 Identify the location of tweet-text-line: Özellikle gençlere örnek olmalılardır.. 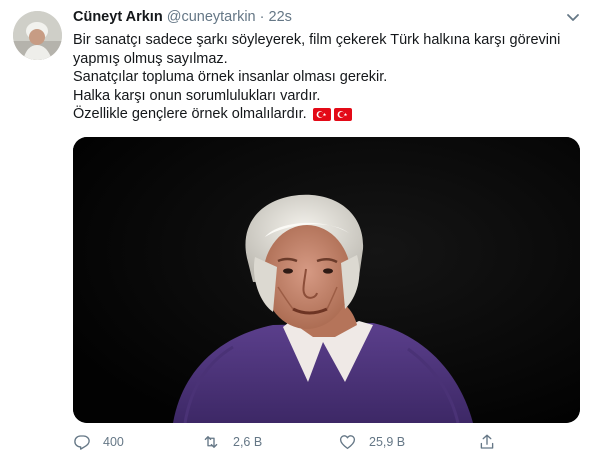
(325, 114).